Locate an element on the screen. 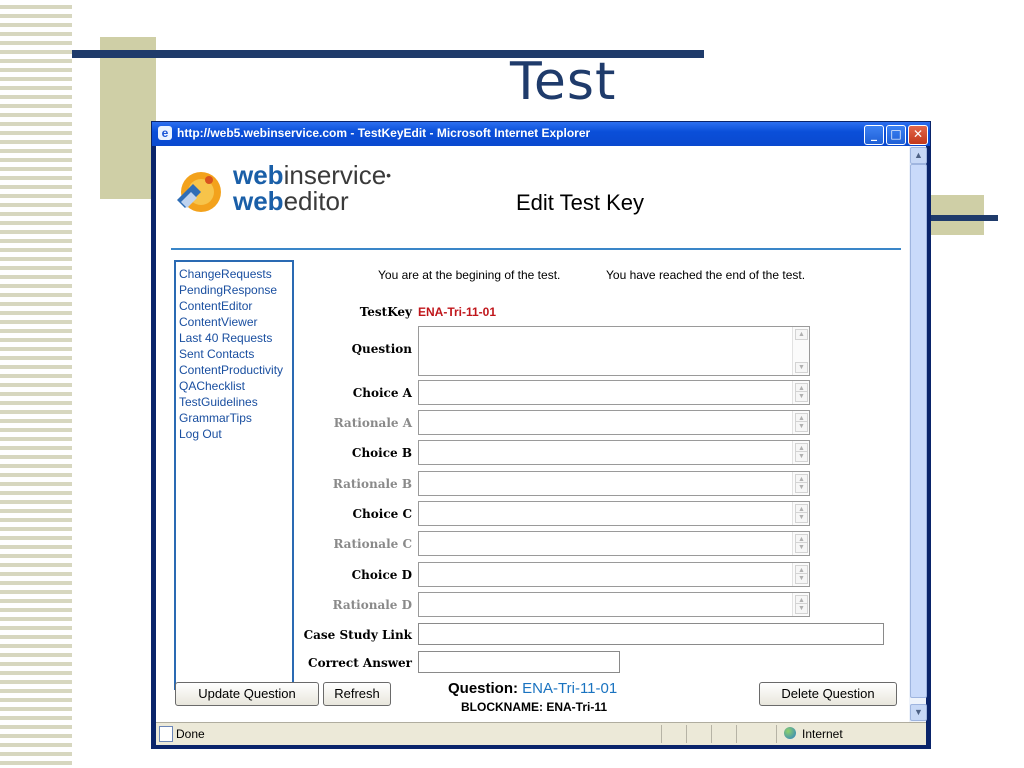 The width and height of the screenshot is (1024, 768). refresh-button: Refresh is located at coordinates (357, 694).